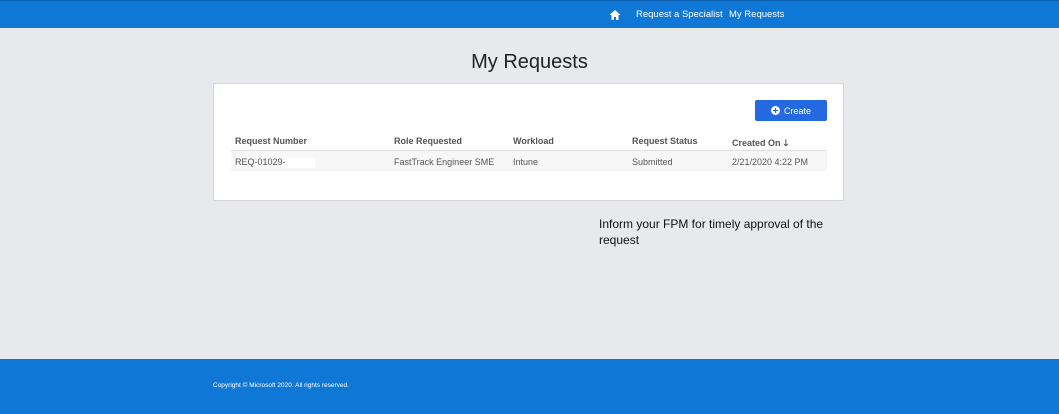 The image size is (1059, 414). What do you see at coordinates (529, 14) in the screenshot?
I see `top-navbar: Request a Specialist My Requests` at bounding box center [529, 14].